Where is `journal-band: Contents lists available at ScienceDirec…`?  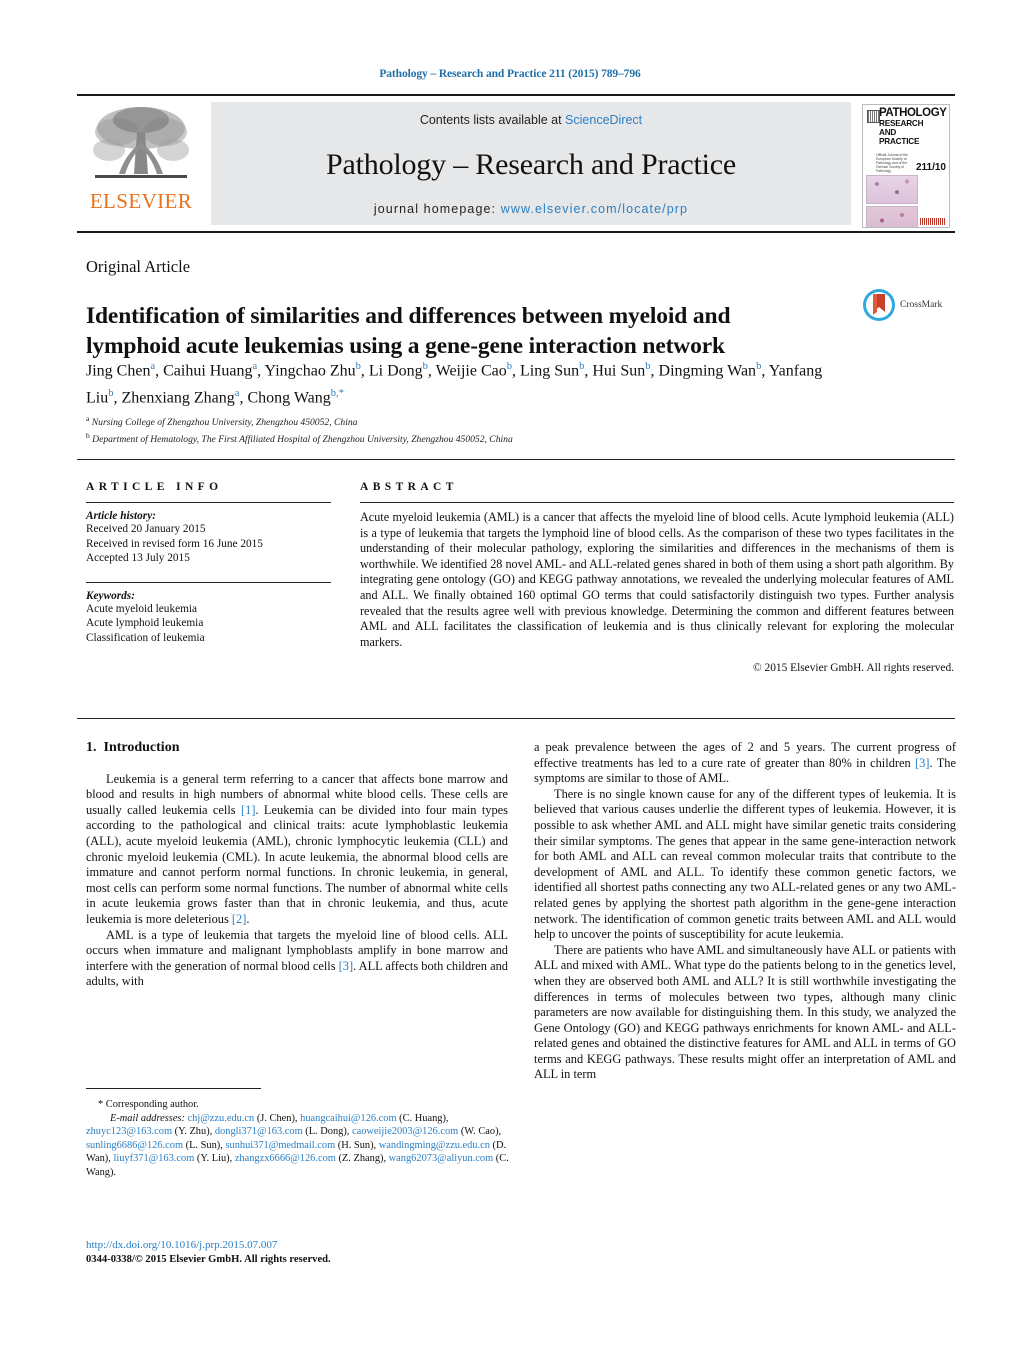
journal-band: Contents lists available at ScienceDirec… is located at coordinates (531, 163).